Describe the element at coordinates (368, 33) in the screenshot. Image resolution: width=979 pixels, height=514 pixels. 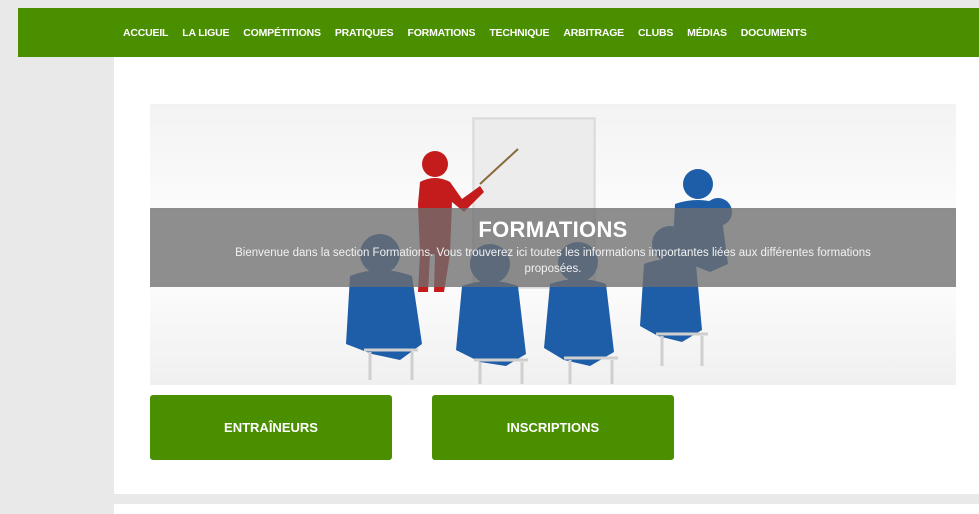
I see `nav-item-pratiques: PRATIQUES` at that location.